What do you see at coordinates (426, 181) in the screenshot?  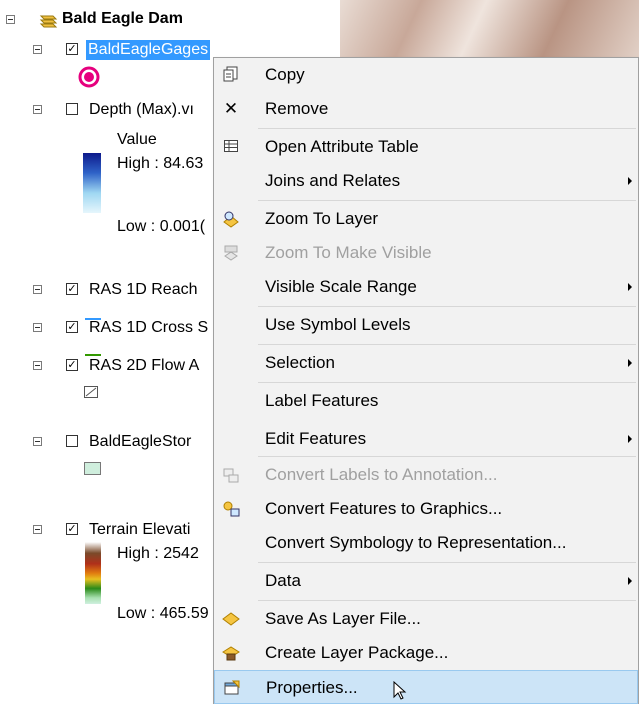 I see `menu-item-joins-relates: Joins and Relates` at bounding box center [426, 181].